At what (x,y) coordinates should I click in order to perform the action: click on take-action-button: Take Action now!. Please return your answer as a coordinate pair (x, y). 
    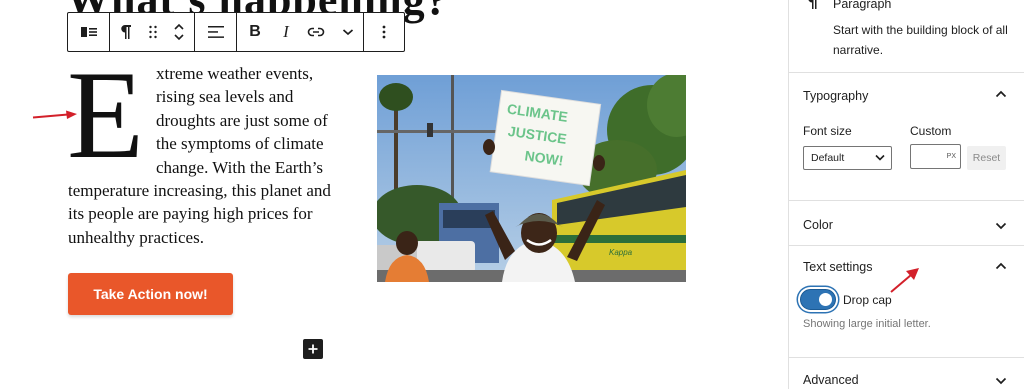
    Looking at the image, I should click on (150, 294).